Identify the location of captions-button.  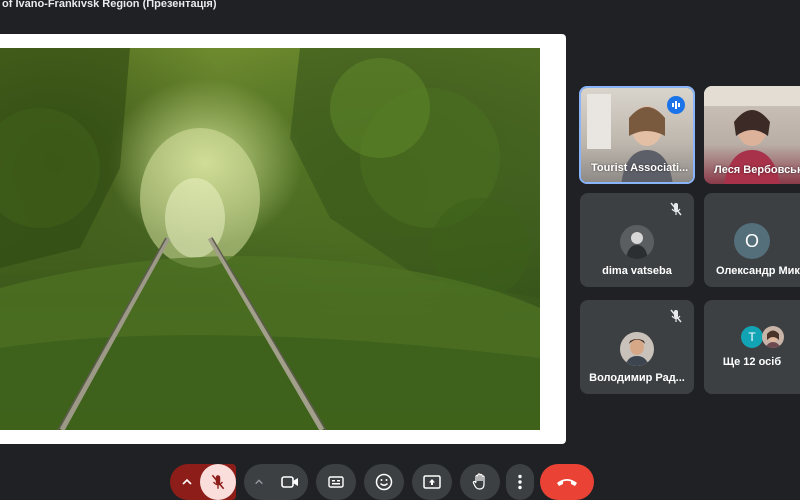
(336, 482).